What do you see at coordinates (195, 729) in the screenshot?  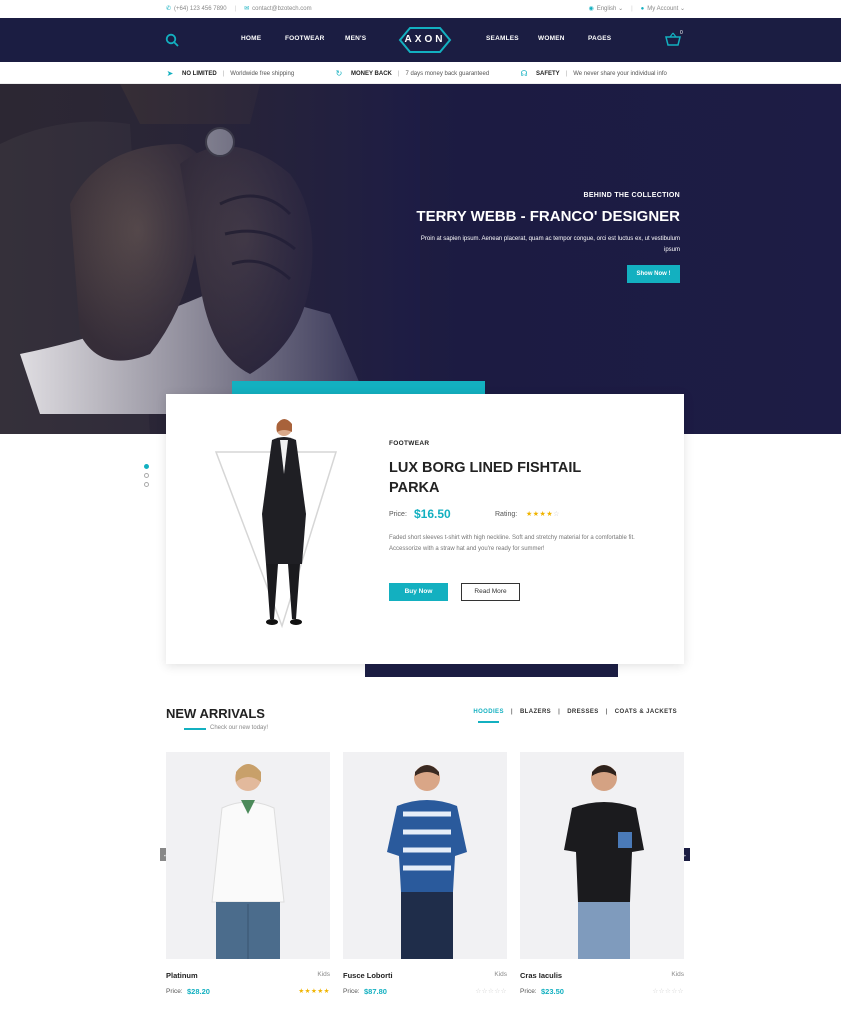 I see `title-underline` at bounding box center [195, 729].